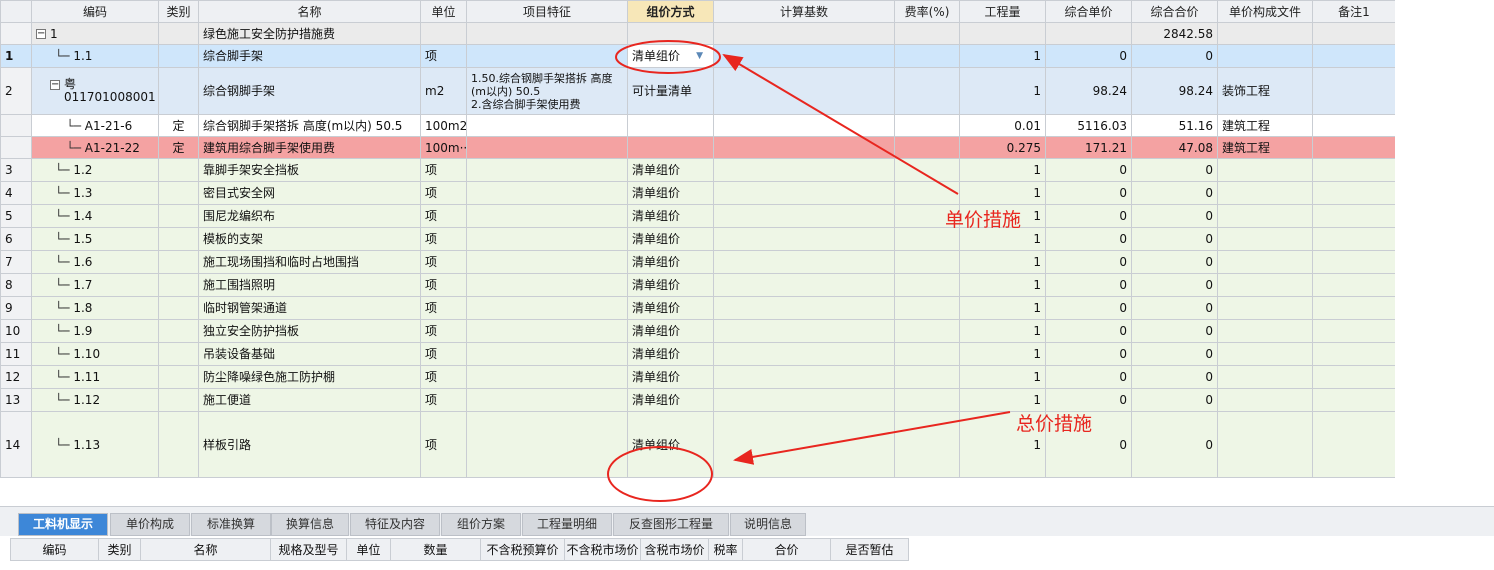 The width and height of the screenshot is (1494, 570). Describe the element at coordinates (698, 444) in the screenshot. I see `table-row: 14 └─ 1.13 样板引路 项 清单组价 1 0 0` at that location.